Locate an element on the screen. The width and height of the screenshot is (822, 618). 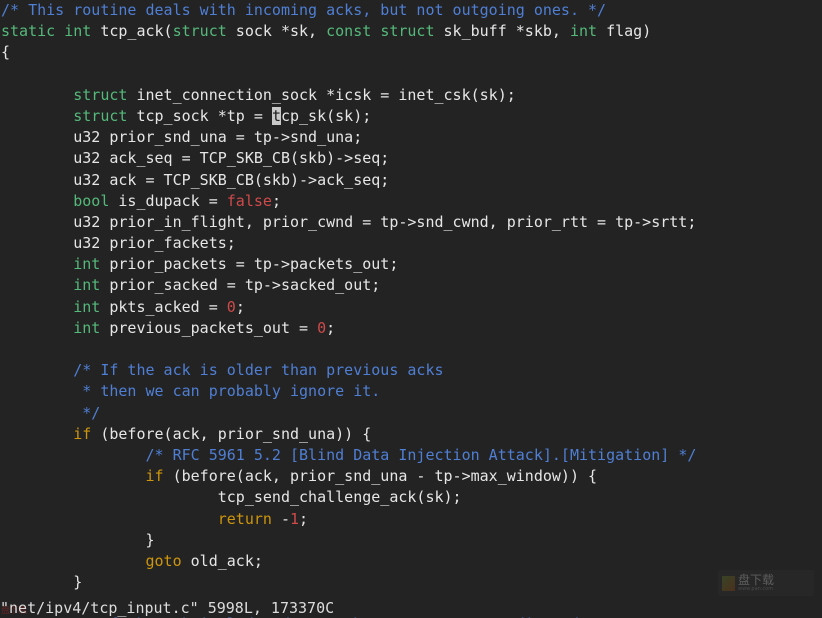
code-line: u32 ack = TCP_SKB_CB(skb)->ack_seq; is located at coordinates (411, 180).